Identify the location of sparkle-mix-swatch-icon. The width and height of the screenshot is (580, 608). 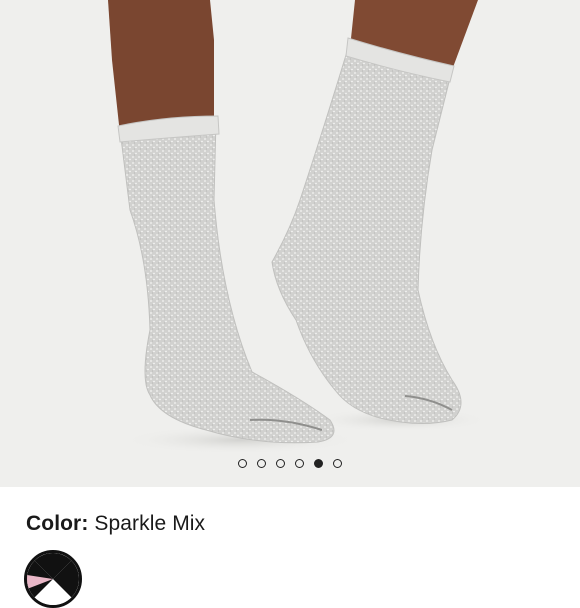
(53, 579).